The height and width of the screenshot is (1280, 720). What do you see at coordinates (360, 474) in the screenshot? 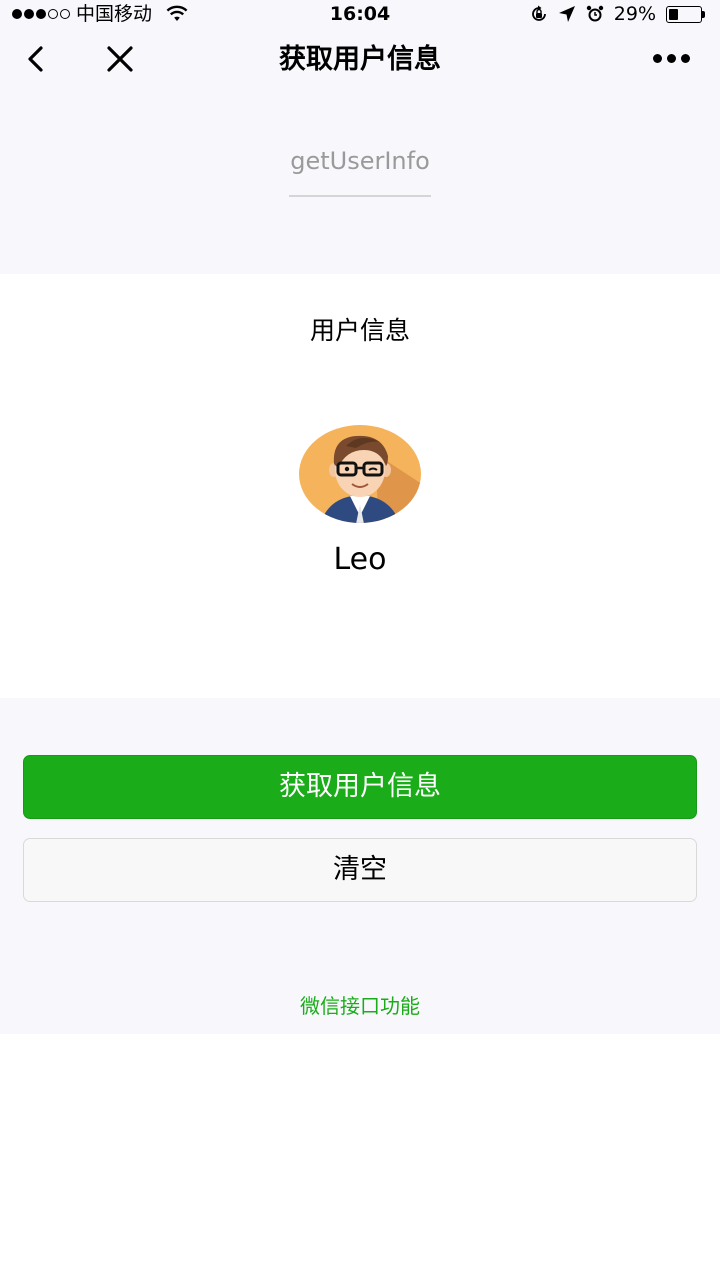
I see `avatar` at bounding box center [360, 474].